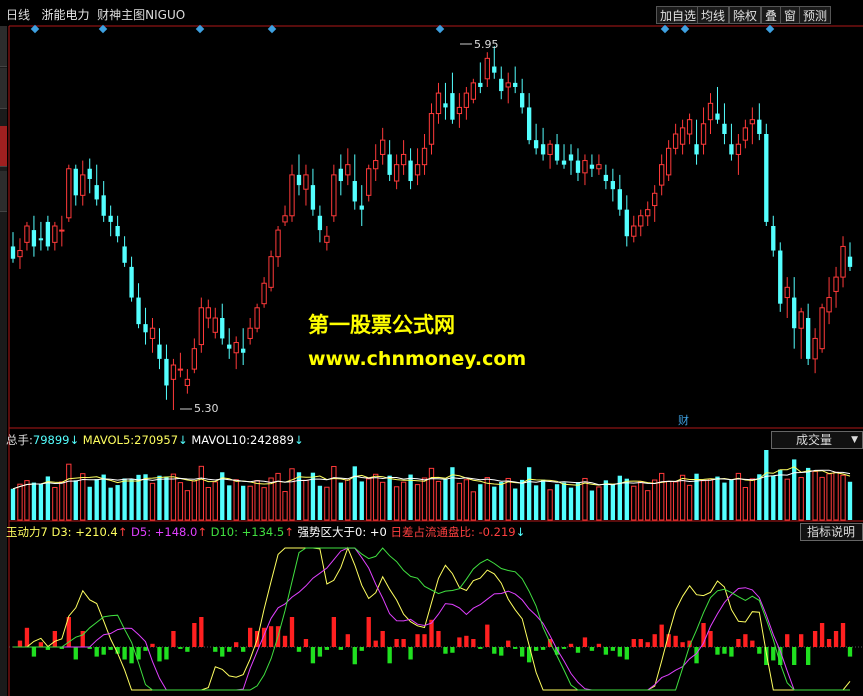 The height and width of the screenshot is (696, 863). Describe the element at coordinates (817, 440) in the screenshot. I see `volume-indicator-select: 成交量 ▼` at that location.